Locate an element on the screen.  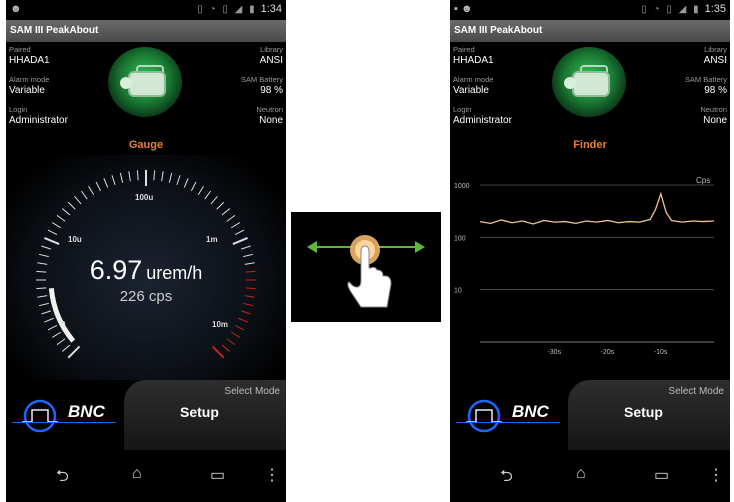
status-right: ▯ ◔ ▯ ◢ ▮ 1:35 is located at coordinates (683, 9).